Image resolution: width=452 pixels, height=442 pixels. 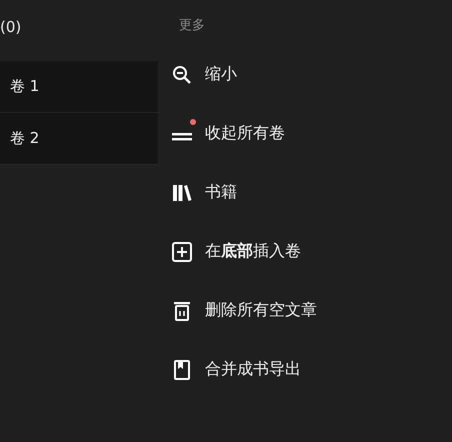 What do you see at coordinates (182, 370) in the screenshot?
I see `bookmark-book-icon` at bounding box center [182, 370].